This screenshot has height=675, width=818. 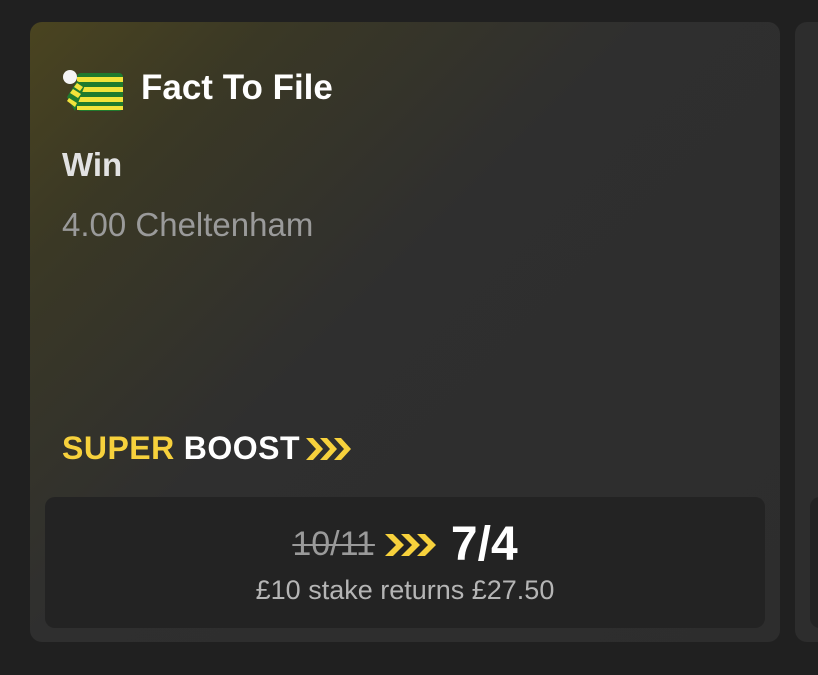 What do you see at coordinates (118, 448) in the screenshot?
I see `boost-word-super: SUPER` at bounding box center [118, 448].